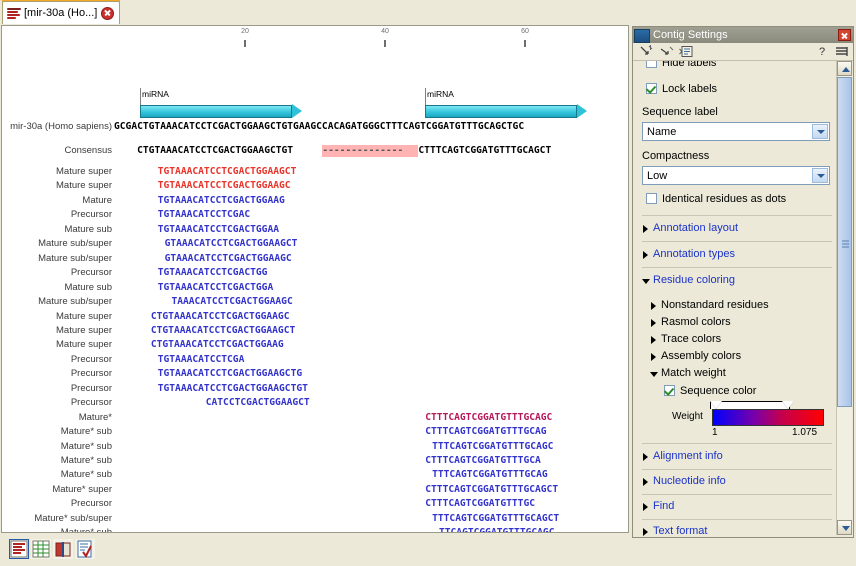  What do you see at coordinates (258, 402) in the screenshot?
I see `read-sequence: CATCCTCGACTGGAAGCT` at bounding box center [258, 402].